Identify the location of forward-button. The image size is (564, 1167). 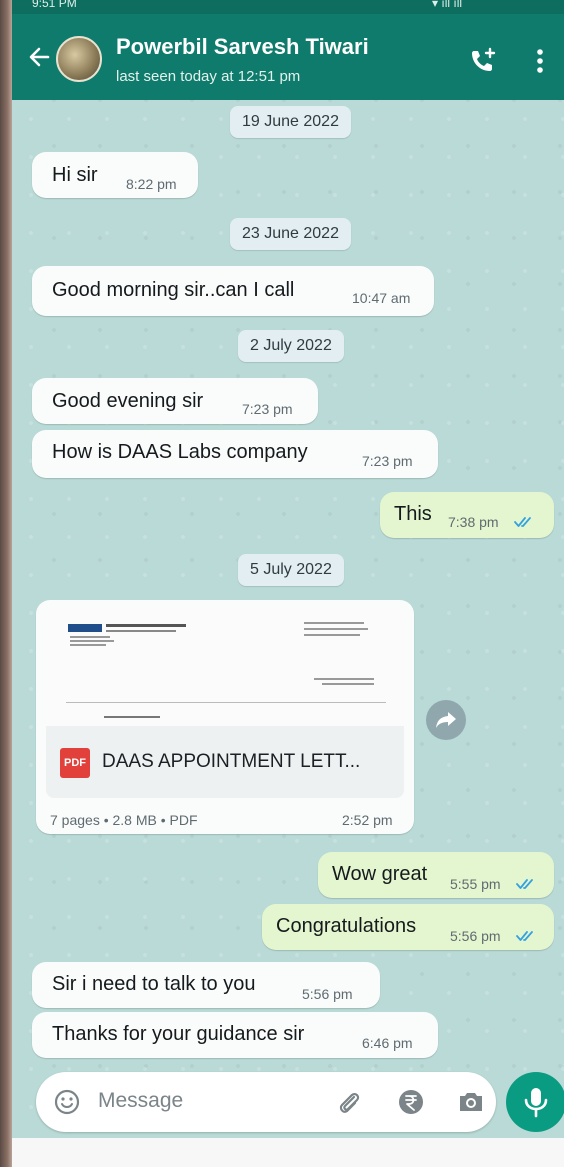
(446, 720).